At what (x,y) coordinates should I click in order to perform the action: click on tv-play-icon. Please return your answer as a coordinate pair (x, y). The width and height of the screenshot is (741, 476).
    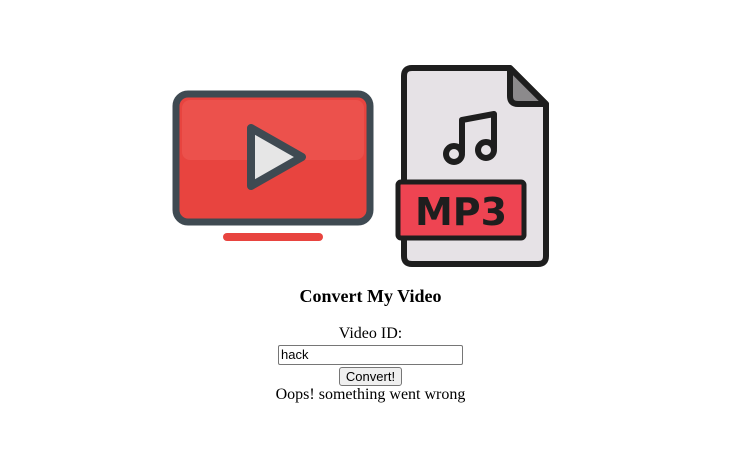
    Looking at the image, I should click on (273, 165).